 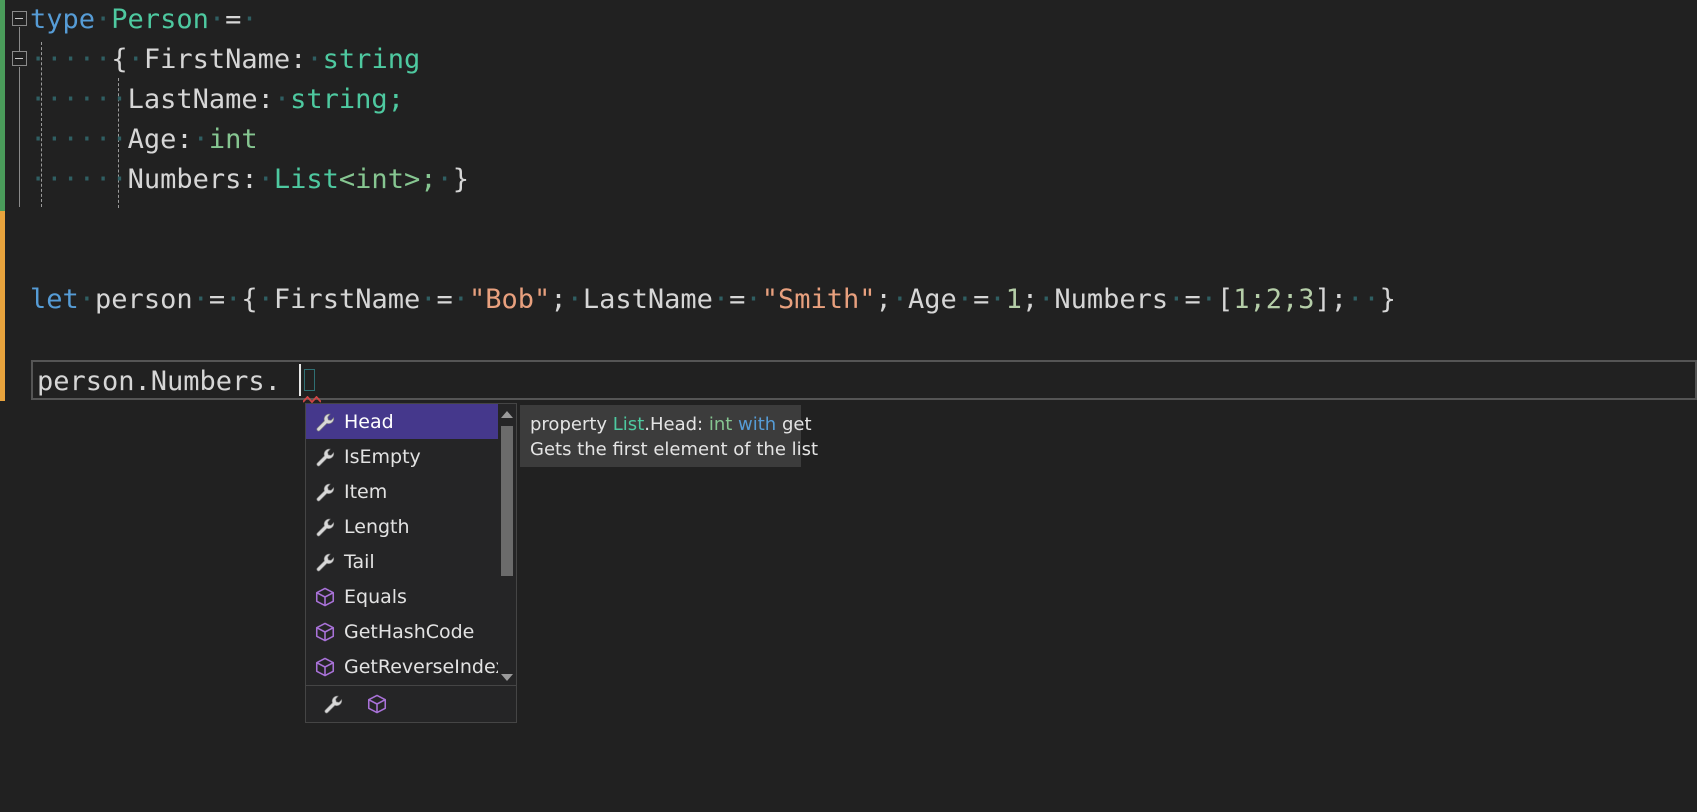 I want to click on code-token: Age, so click(x=932, y=299).